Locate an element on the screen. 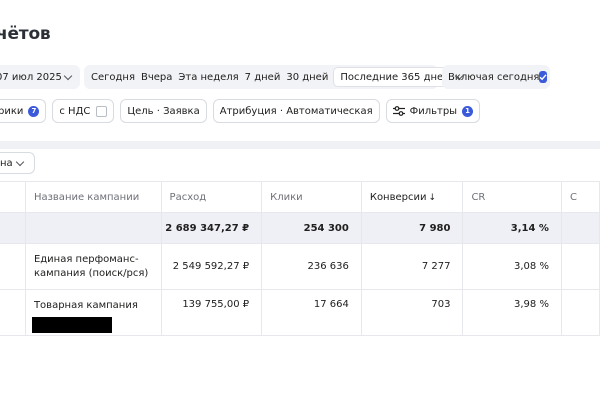 The height and width of the screenshot is (400, 600). checkbox-checked-icon is located at coordinates (543, 77).